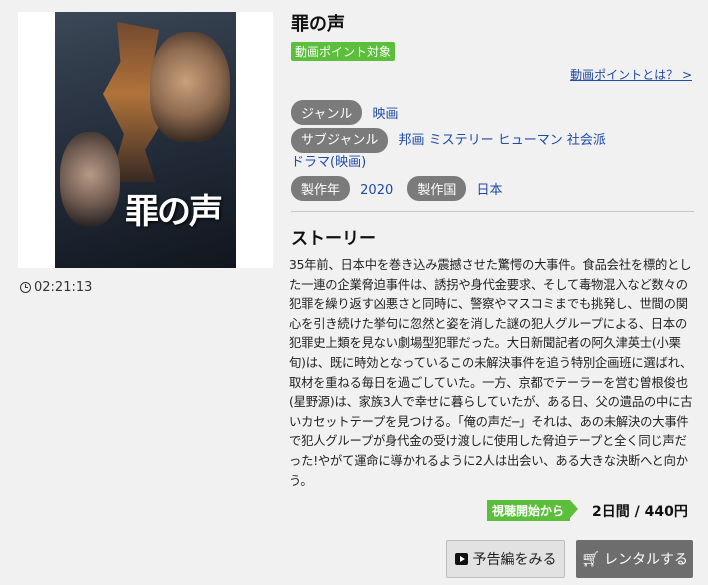 The width and height of the screenshot is (708, 585). What do you see at coordinates (514, 560) in the screenshot?
I see `trailer-button-label: 予告編をみる` at bounding box center [514, 560].